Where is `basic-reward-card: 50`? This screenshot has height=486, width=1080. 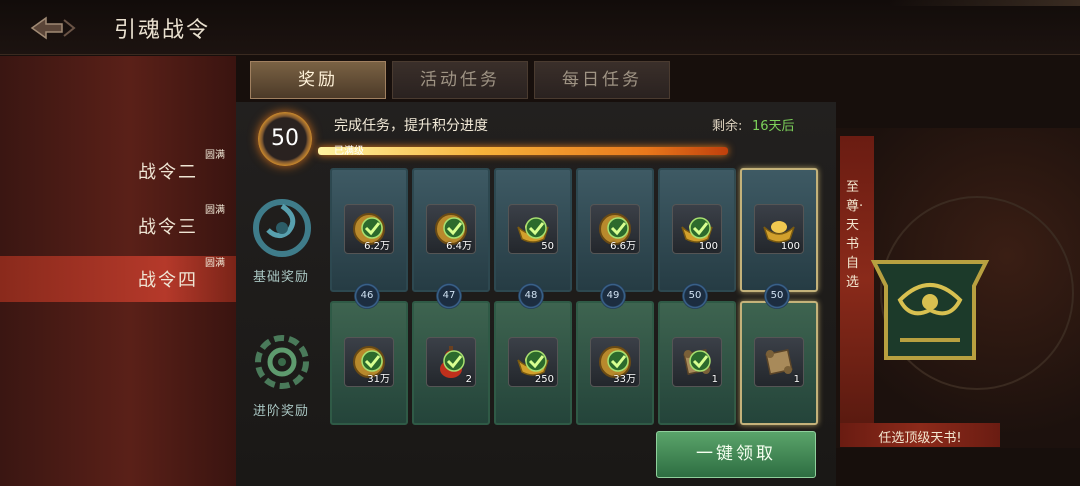
basic-reward-card: 50 is located at coordinates (533, 230).